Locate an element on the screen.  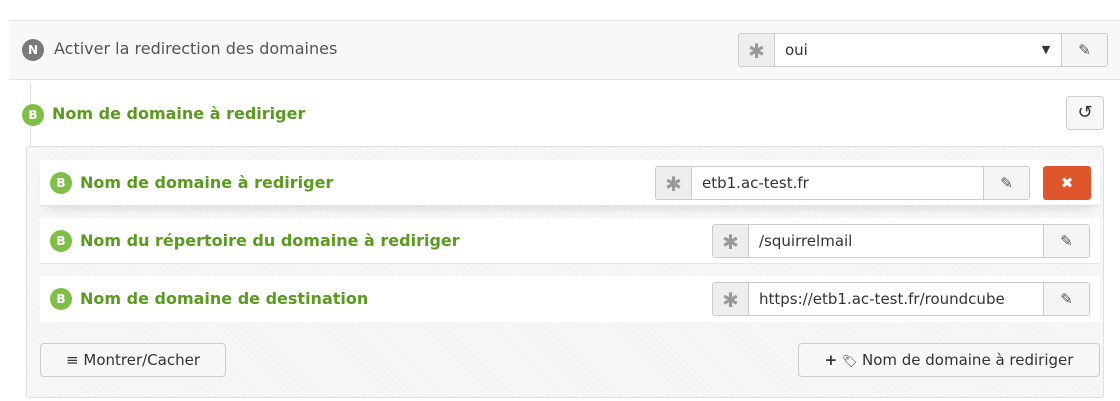
input-value: /squirrelmail is located at coordinates (806, 241).